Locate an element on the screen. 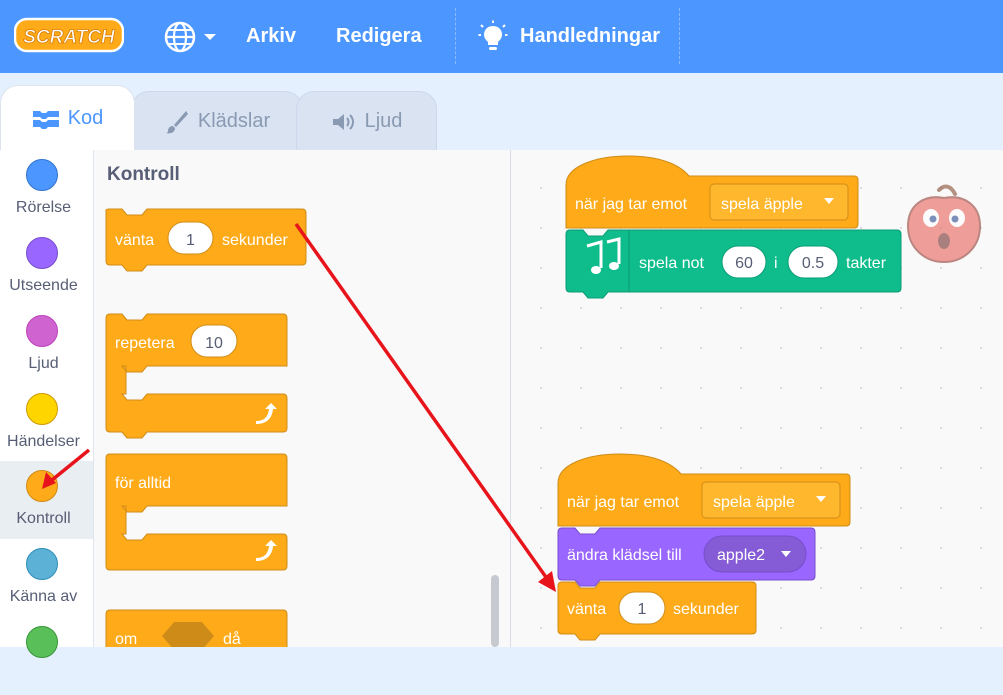 The height and width of the screenshot is (695, 1003). if-then-label: då is located at coordinates (232, 638).